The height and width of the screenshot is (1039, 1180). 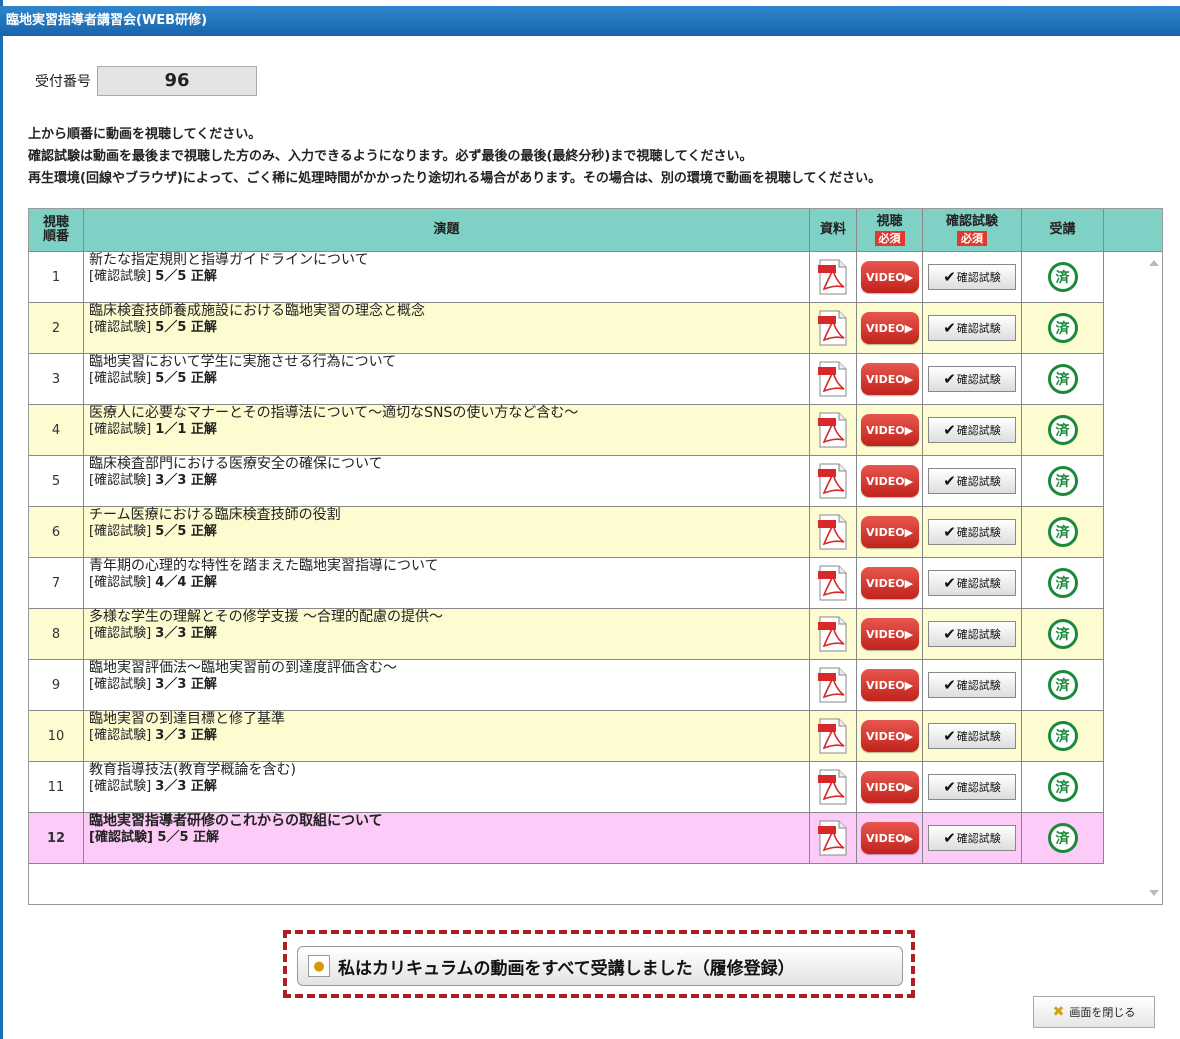 What do you see at coordinates (334, 413) in the screenshot?
I see `lecture-title: 医療人に必要なマナーとその指導法について～適切なSNSの使い方など含む～` at bounding box center [334, 413].